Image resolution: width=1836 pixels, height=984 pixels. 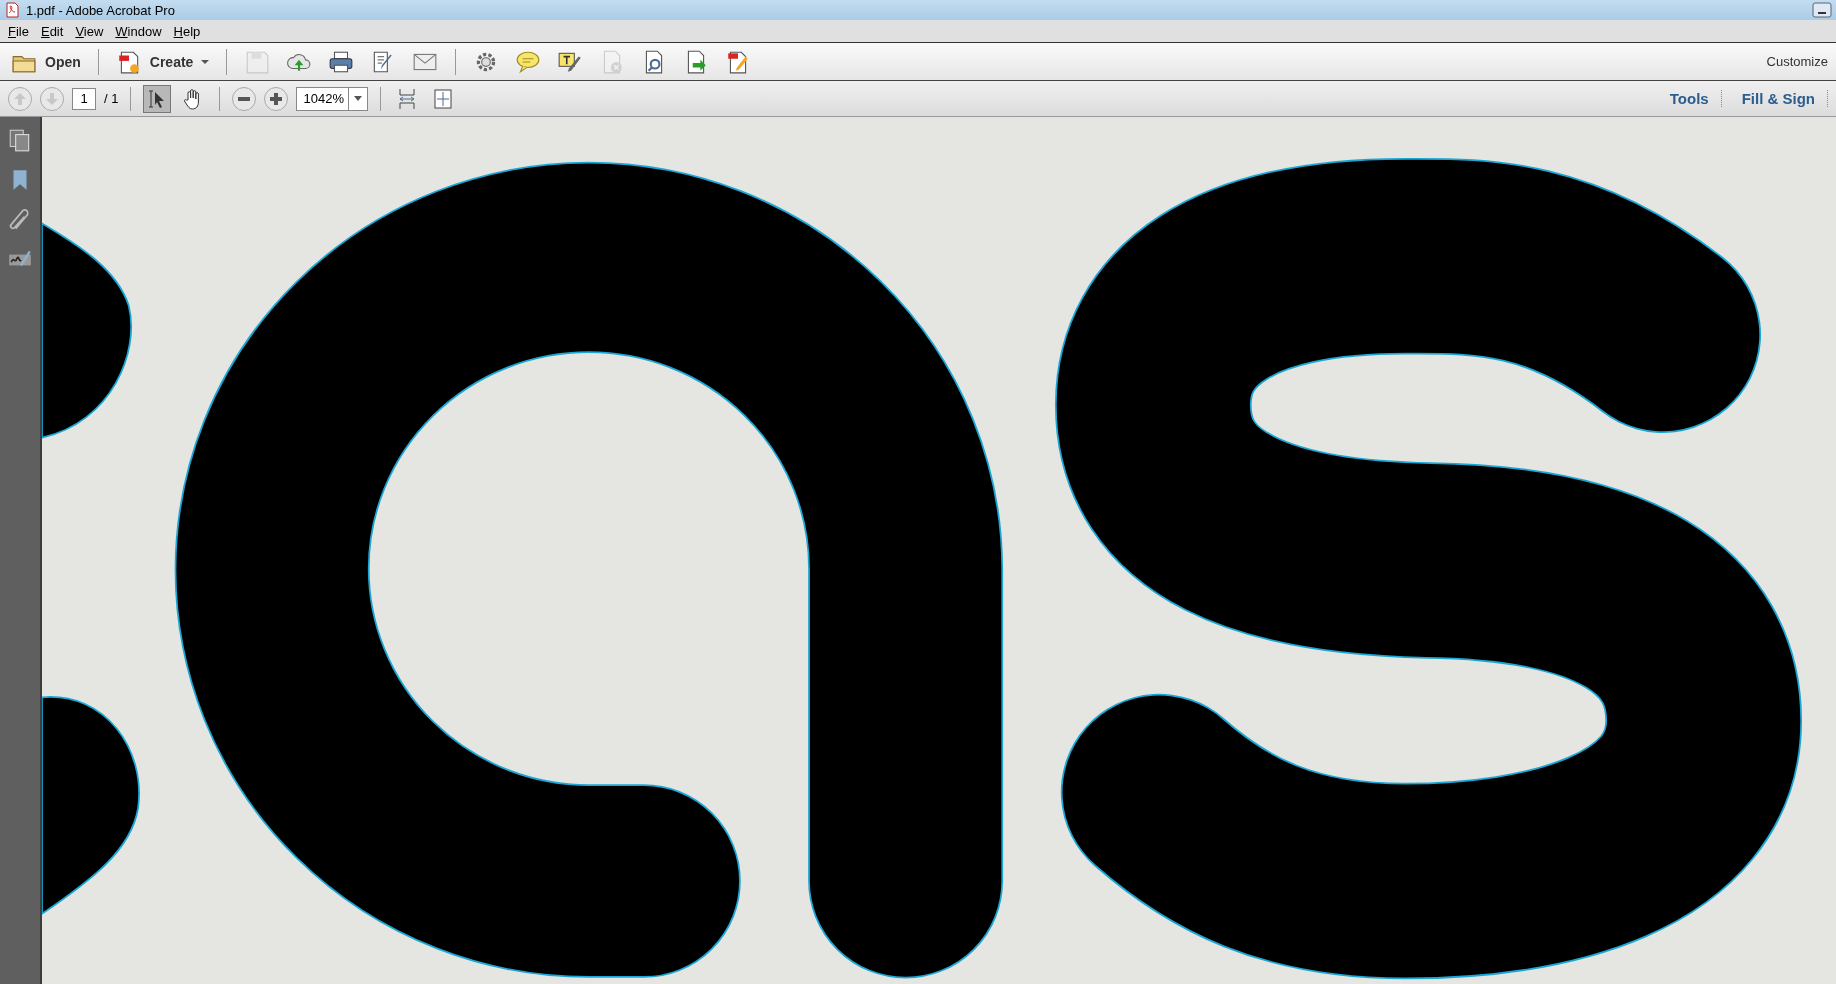 What do you see at coordinates (52, 31) in the screenshot?
I see `menu-item: Edit` at bounding box center [52, 31].